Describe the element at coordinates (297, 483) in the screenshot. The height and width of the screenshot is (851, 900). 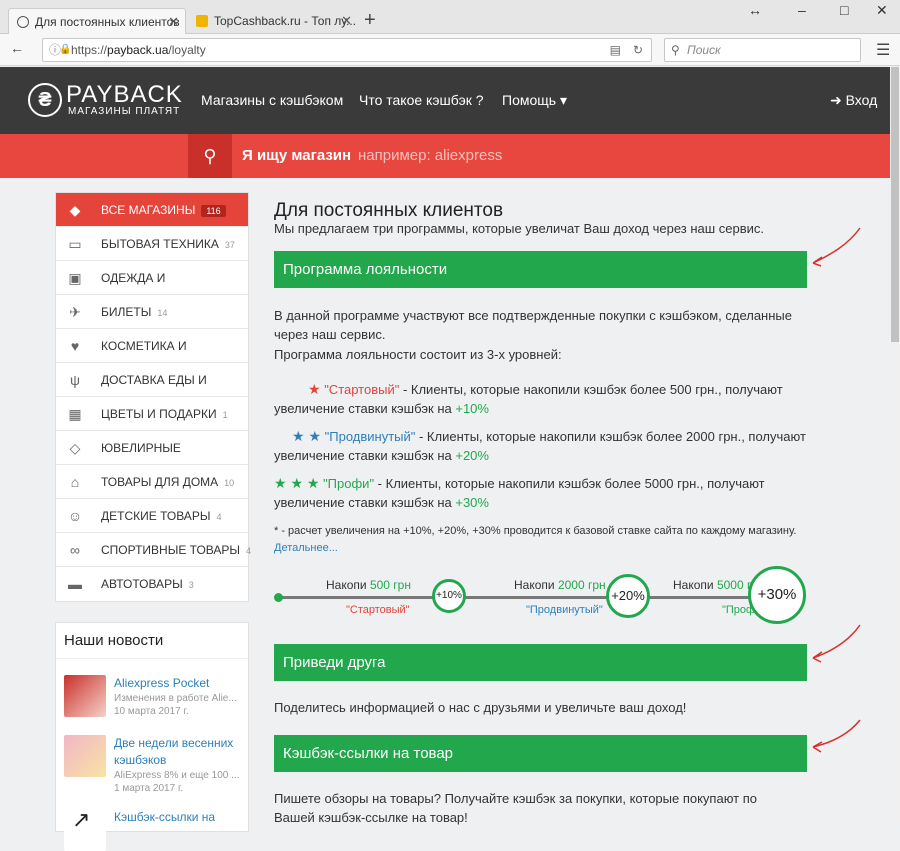
I see `star-icon: ★ ★ ★` at that location.